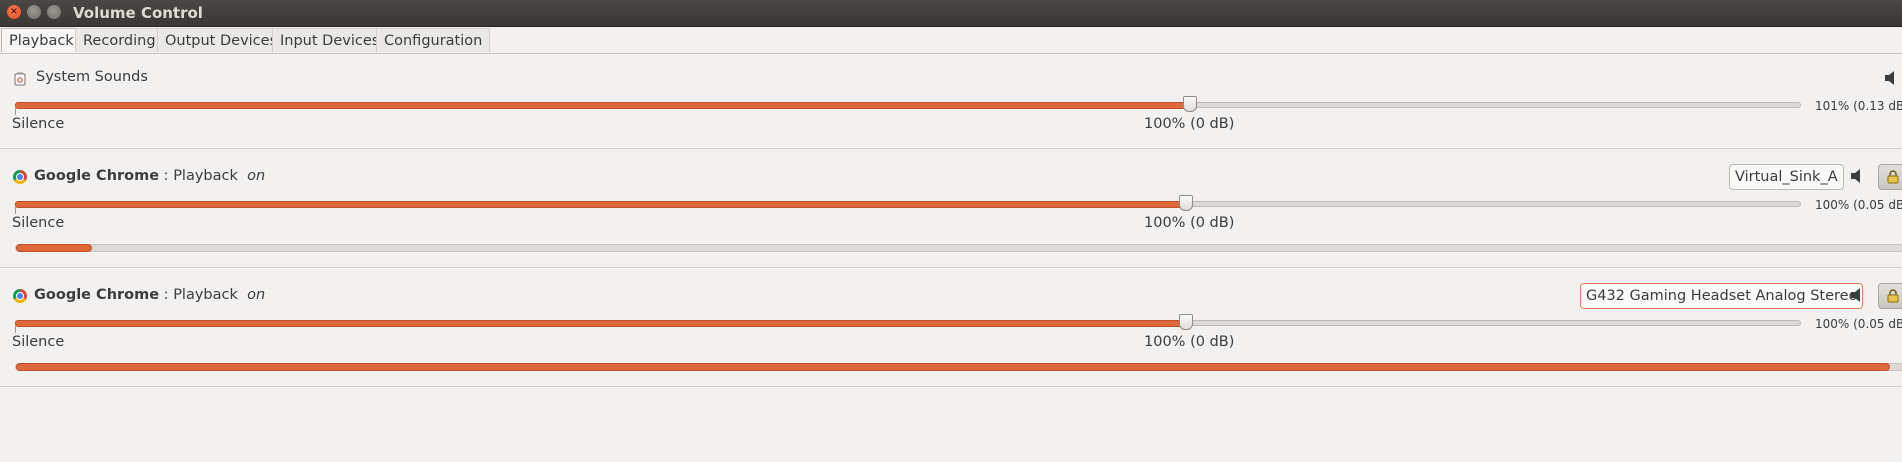  I want to click on tab-input-devices: Input Devices, so click(330, 40).